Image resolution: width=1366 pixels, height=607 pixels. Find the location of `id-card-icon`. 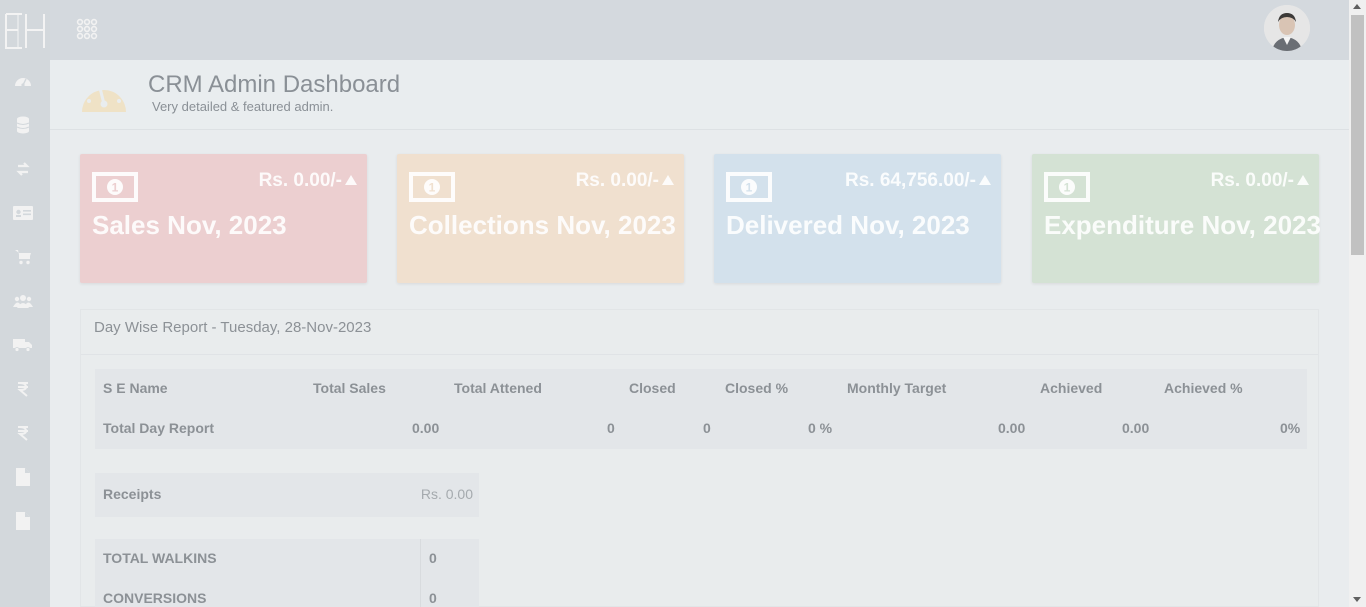

id-card-icon is located at coordinates (23, 213).